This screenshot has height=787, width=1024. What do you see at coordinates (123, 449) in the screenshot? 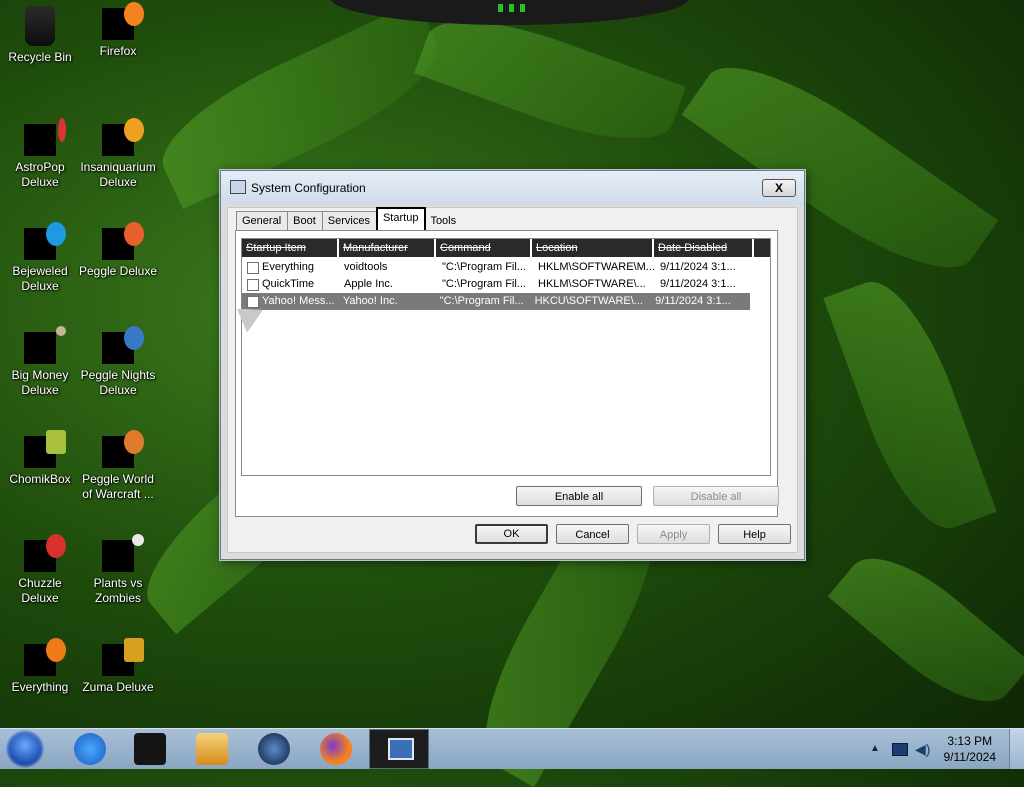
I see `peggle-wow-icon` at bounding box center [123, 449].